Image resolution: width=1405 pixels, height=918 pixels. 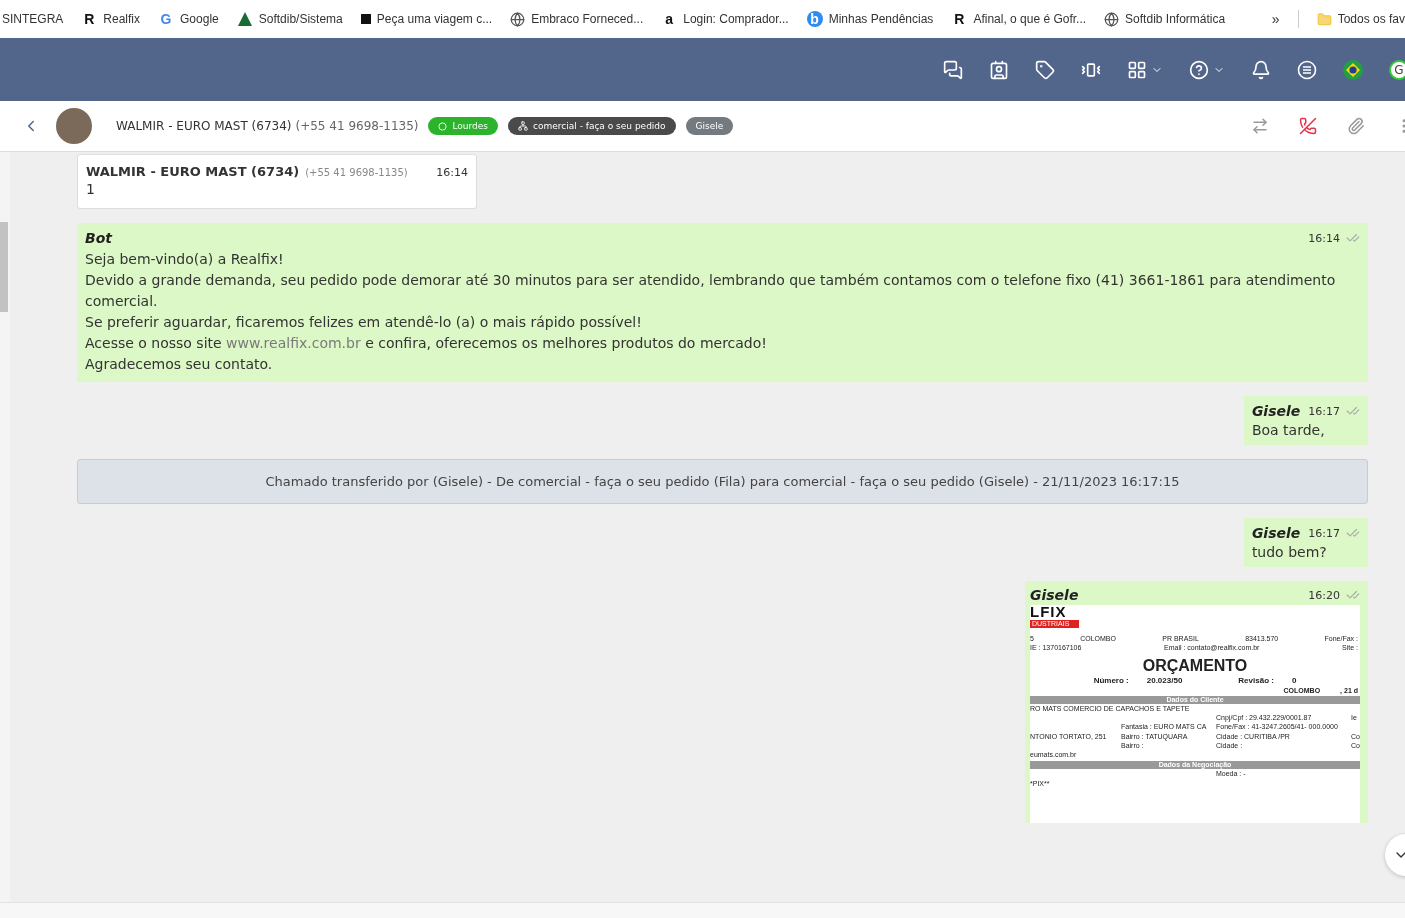 What do you see at coordinates (185, 259) in the screenshot?
I see `message-text: Seja bem-vindo(a) a Realfix!` at bounding box center [185, 259].